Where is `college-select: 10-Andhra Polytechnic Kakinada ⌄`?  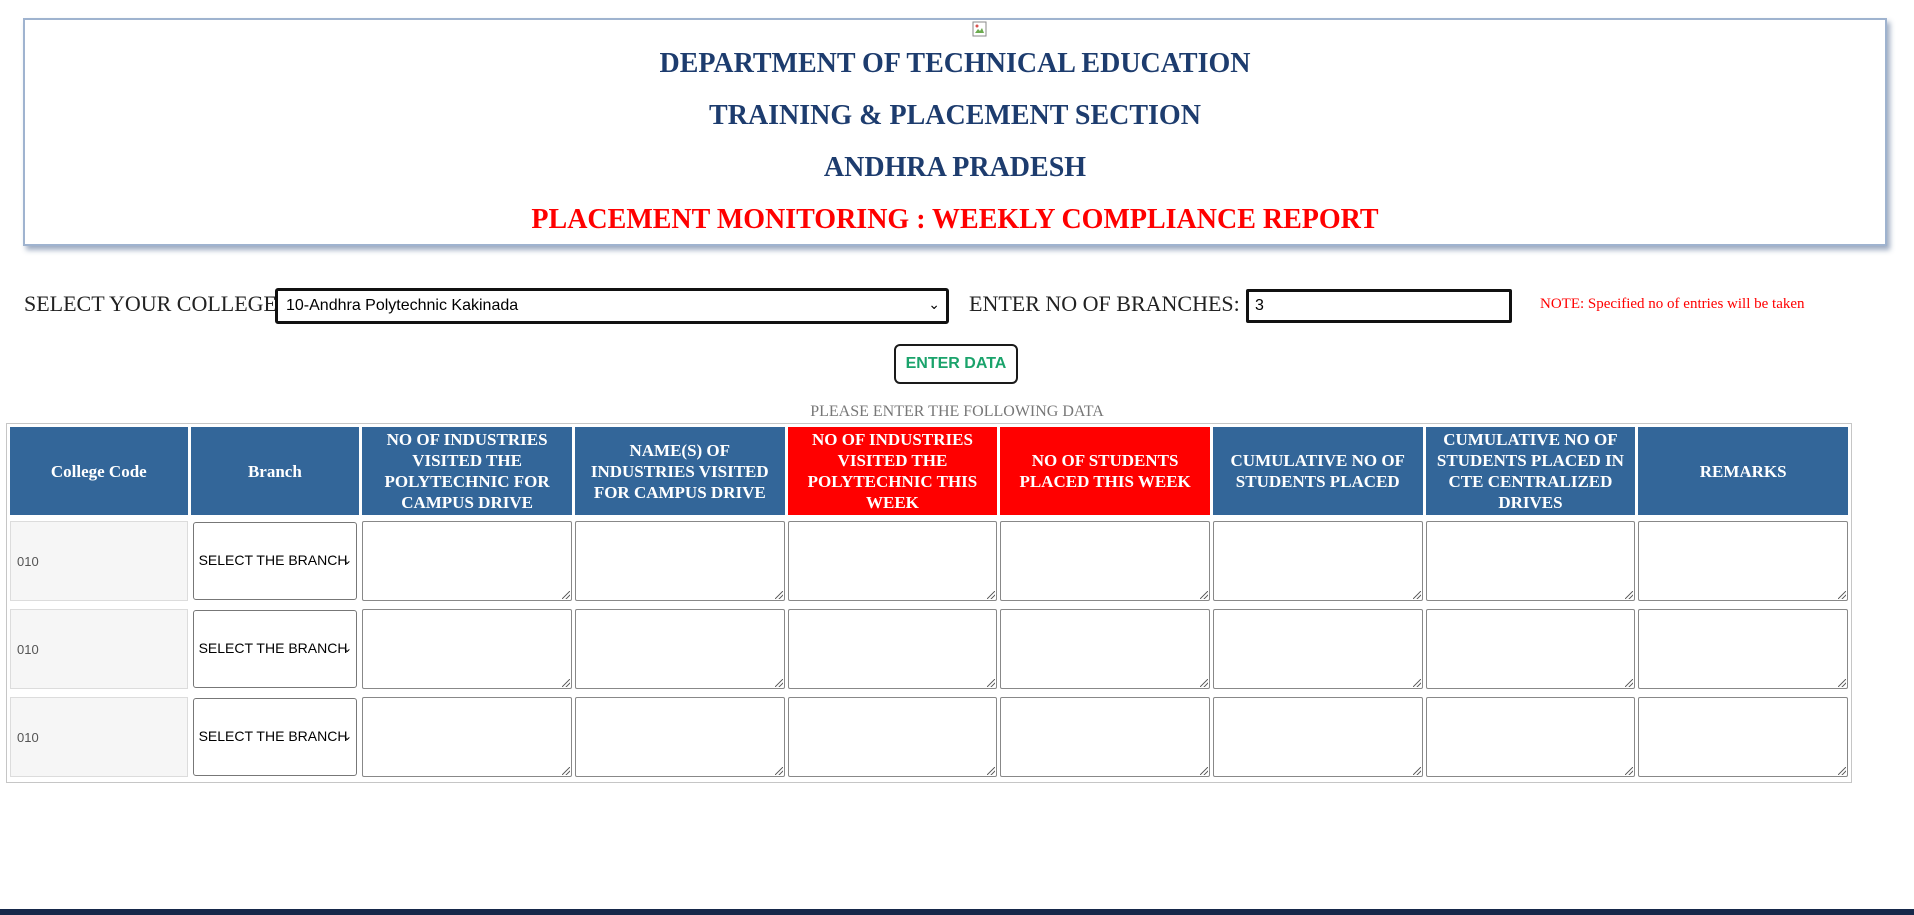
college-select: 10-Andhra Polytechnic Kakinada ⌄ is located at coordinates (612, 306).